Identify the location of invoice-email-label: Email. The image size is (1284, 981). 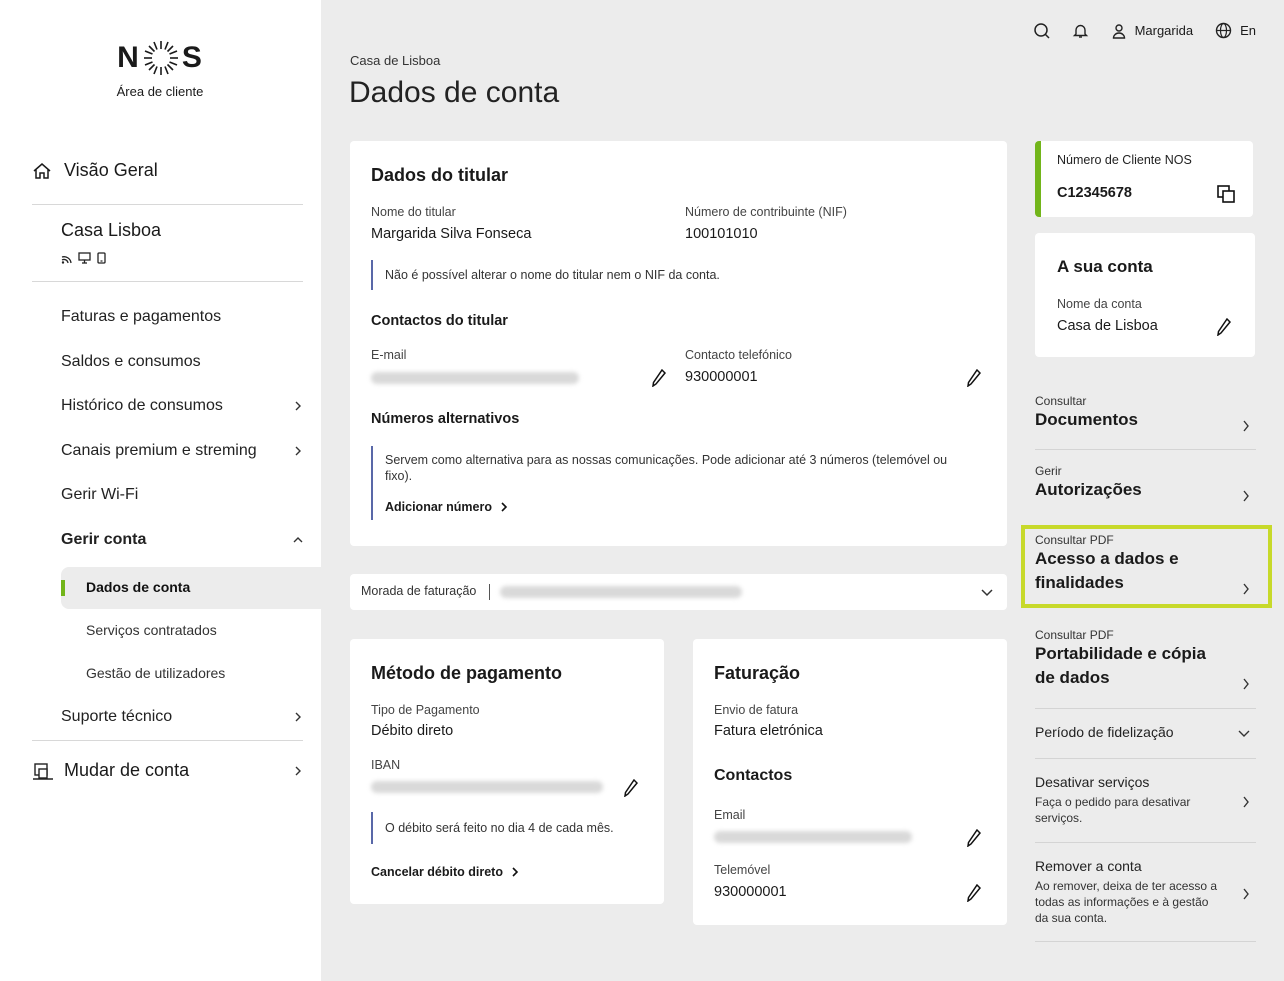
(730, 815).